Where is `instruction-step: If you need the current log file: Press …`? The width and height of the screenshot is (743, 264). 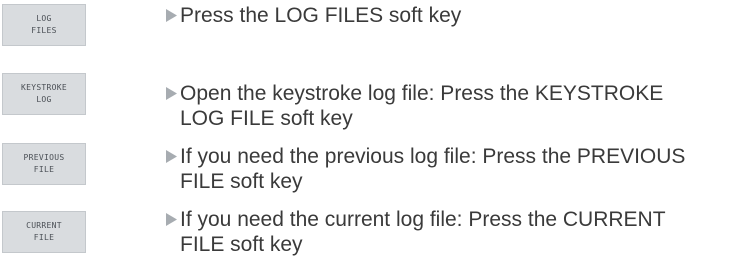
instruction-step: If you need the current log file: Press … is located at coordinates (453, 232).